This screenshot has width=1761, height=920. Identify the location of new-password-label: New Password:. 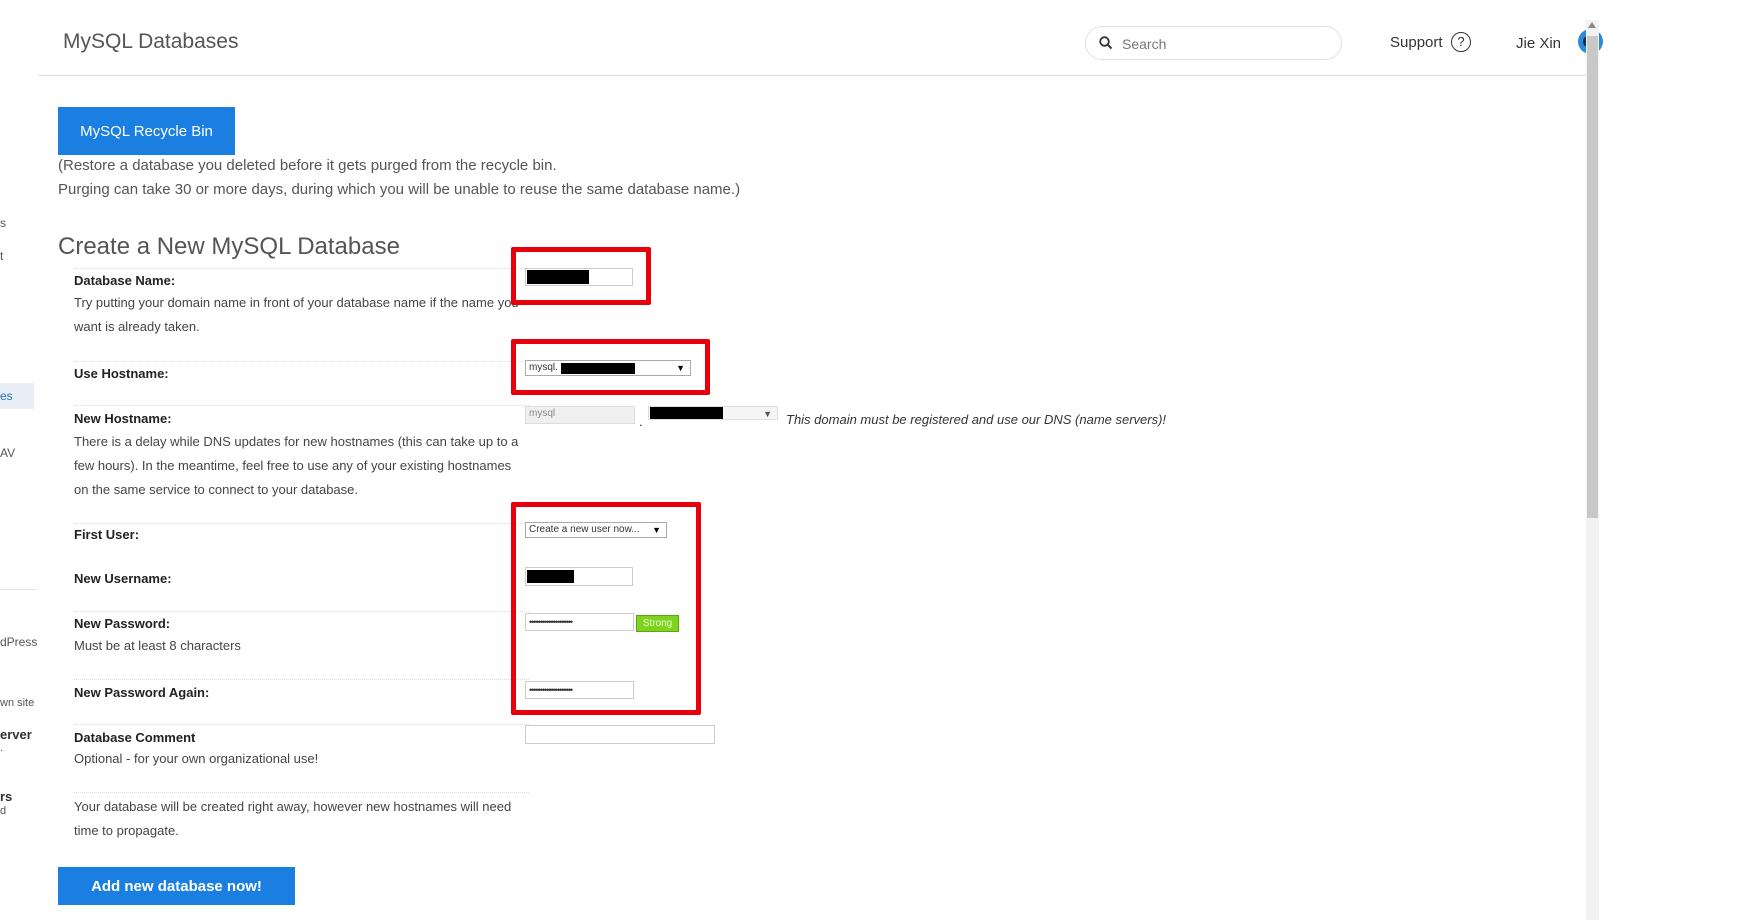
(122, 623).